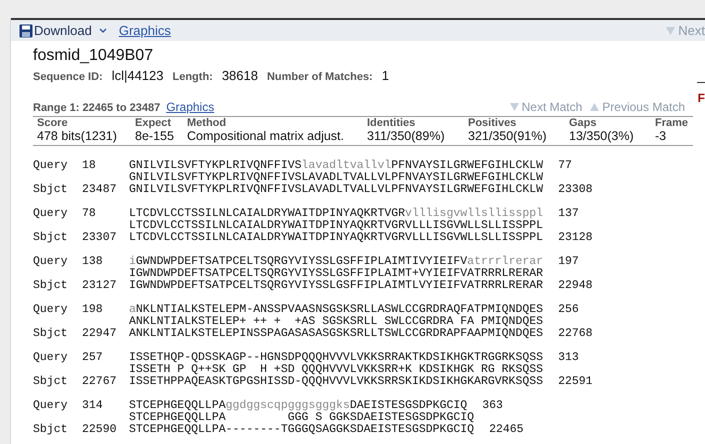 The image size is (705, 444). Describe the element at coordinates (89, 166) in the screenshot. I see `position-number: 18` at that location.